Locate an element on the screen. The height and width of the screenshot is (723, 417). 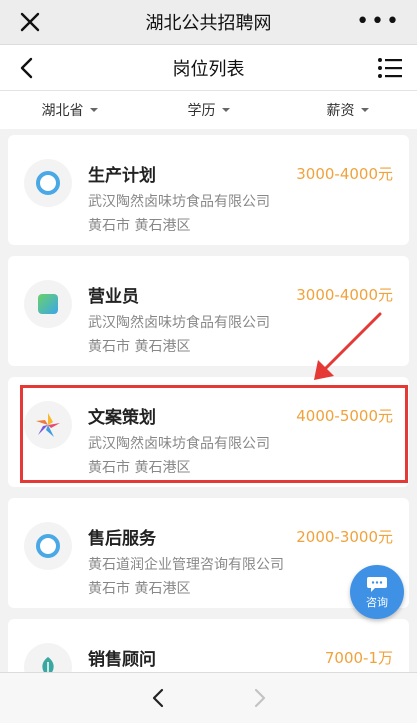
window-title: 湖北公共招聘网 is located at coordinates (208, 23).